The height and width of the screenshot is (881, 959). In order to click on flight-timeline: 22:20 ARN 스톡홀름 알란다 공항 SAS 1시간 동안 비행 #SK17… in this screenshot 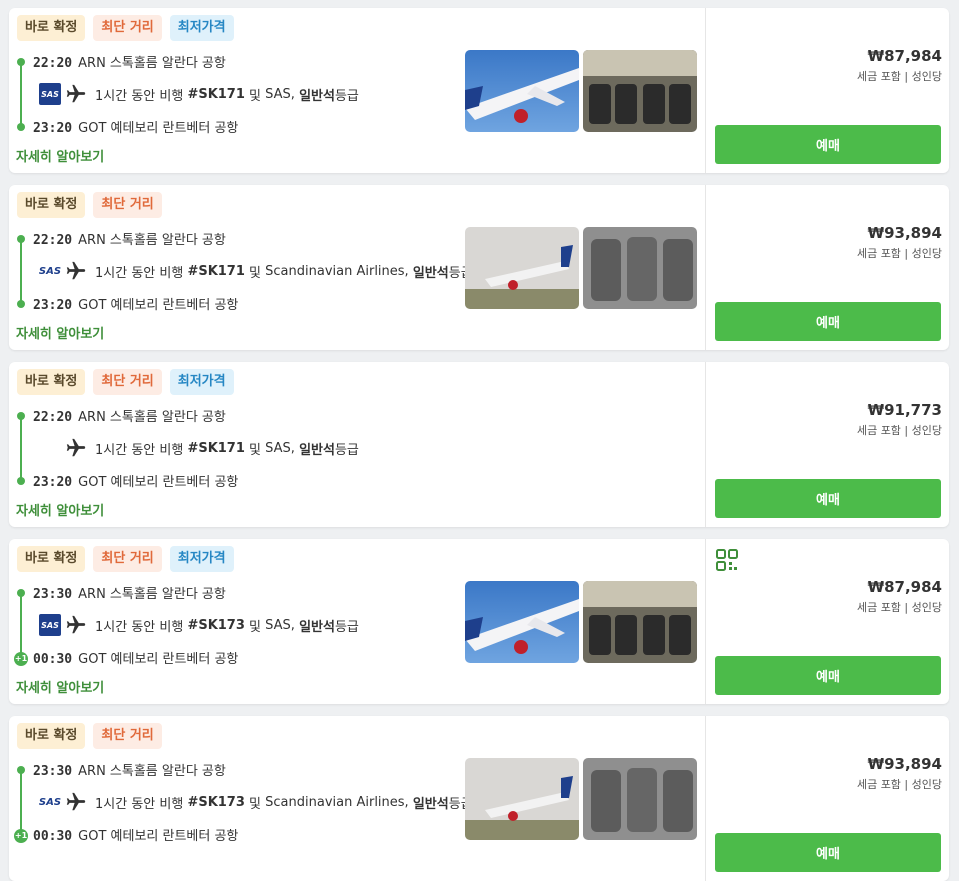, I will do `click(247, 96)`.